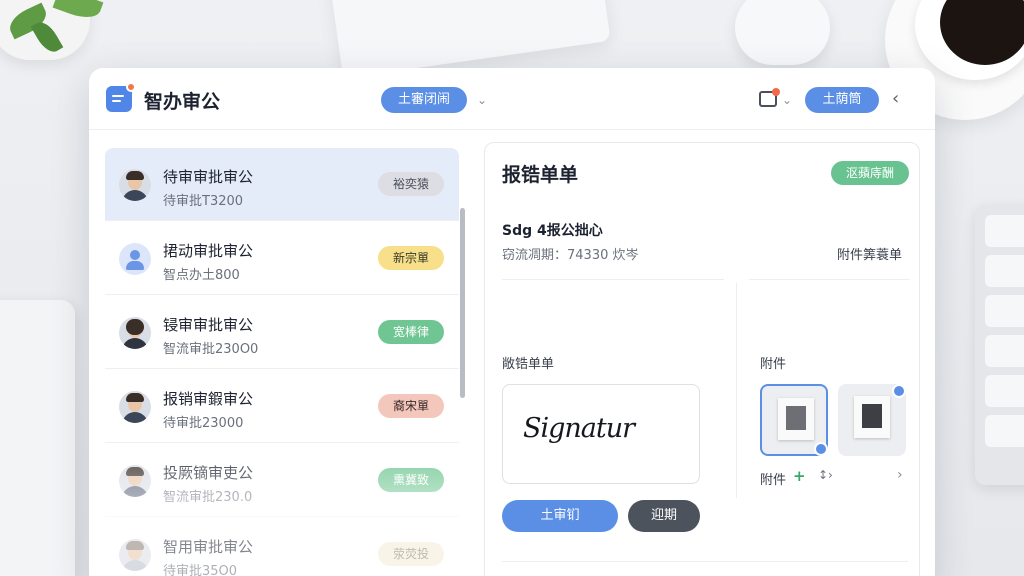 This screenshot has width=1024, height=576. Describe the element at coordinates (282, 547) in the screenshot. I see `list-item: 智用审批审公 待审批35O0 荥荧投` at that location.